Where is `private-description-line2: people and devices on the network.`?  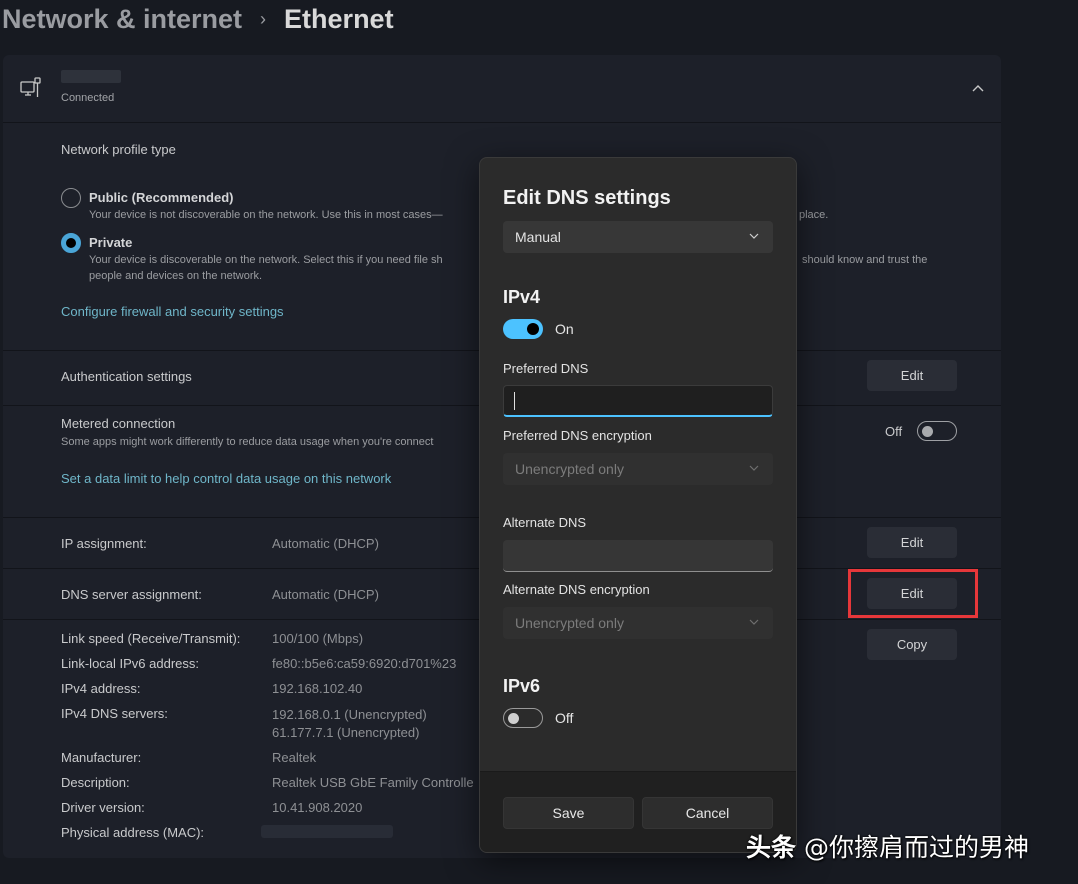
private-description-line2: people and devices on the network. is located at coordinates (176, 276).